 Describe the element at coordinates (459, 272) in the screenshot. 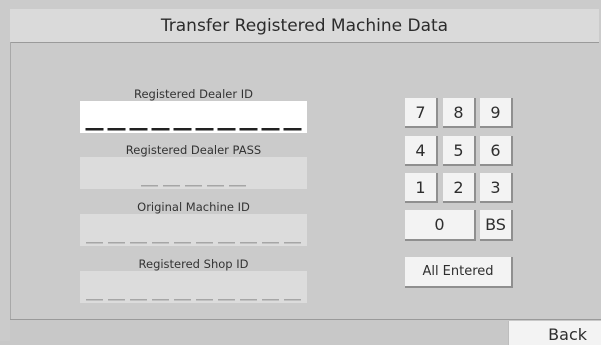

I see `all-entered-button: All Entered` at that location.